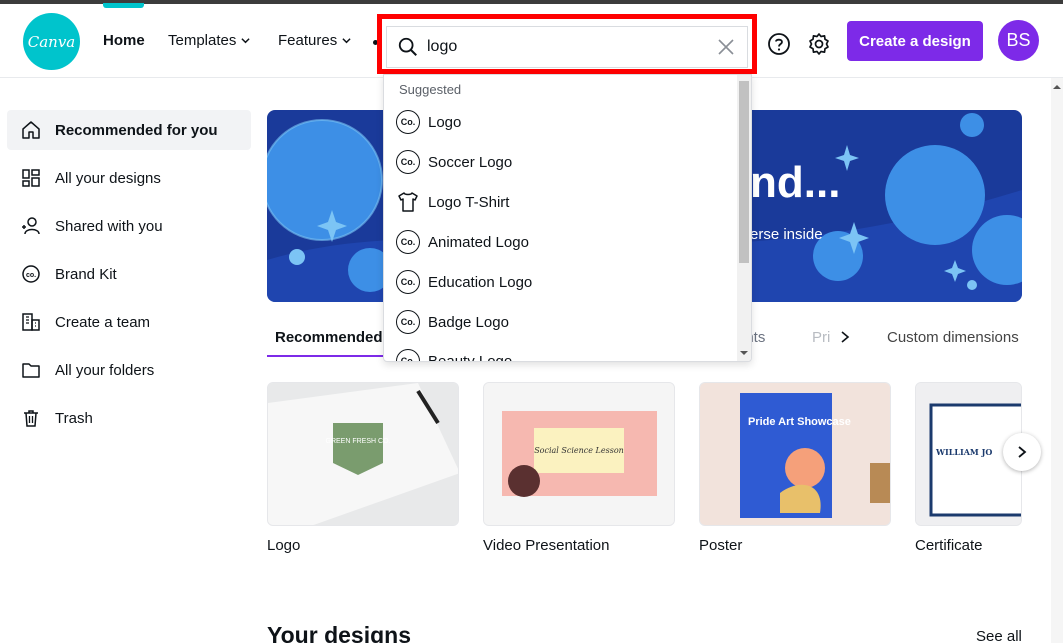  I want to click on canva-logo: Canva, so click(51, 41).